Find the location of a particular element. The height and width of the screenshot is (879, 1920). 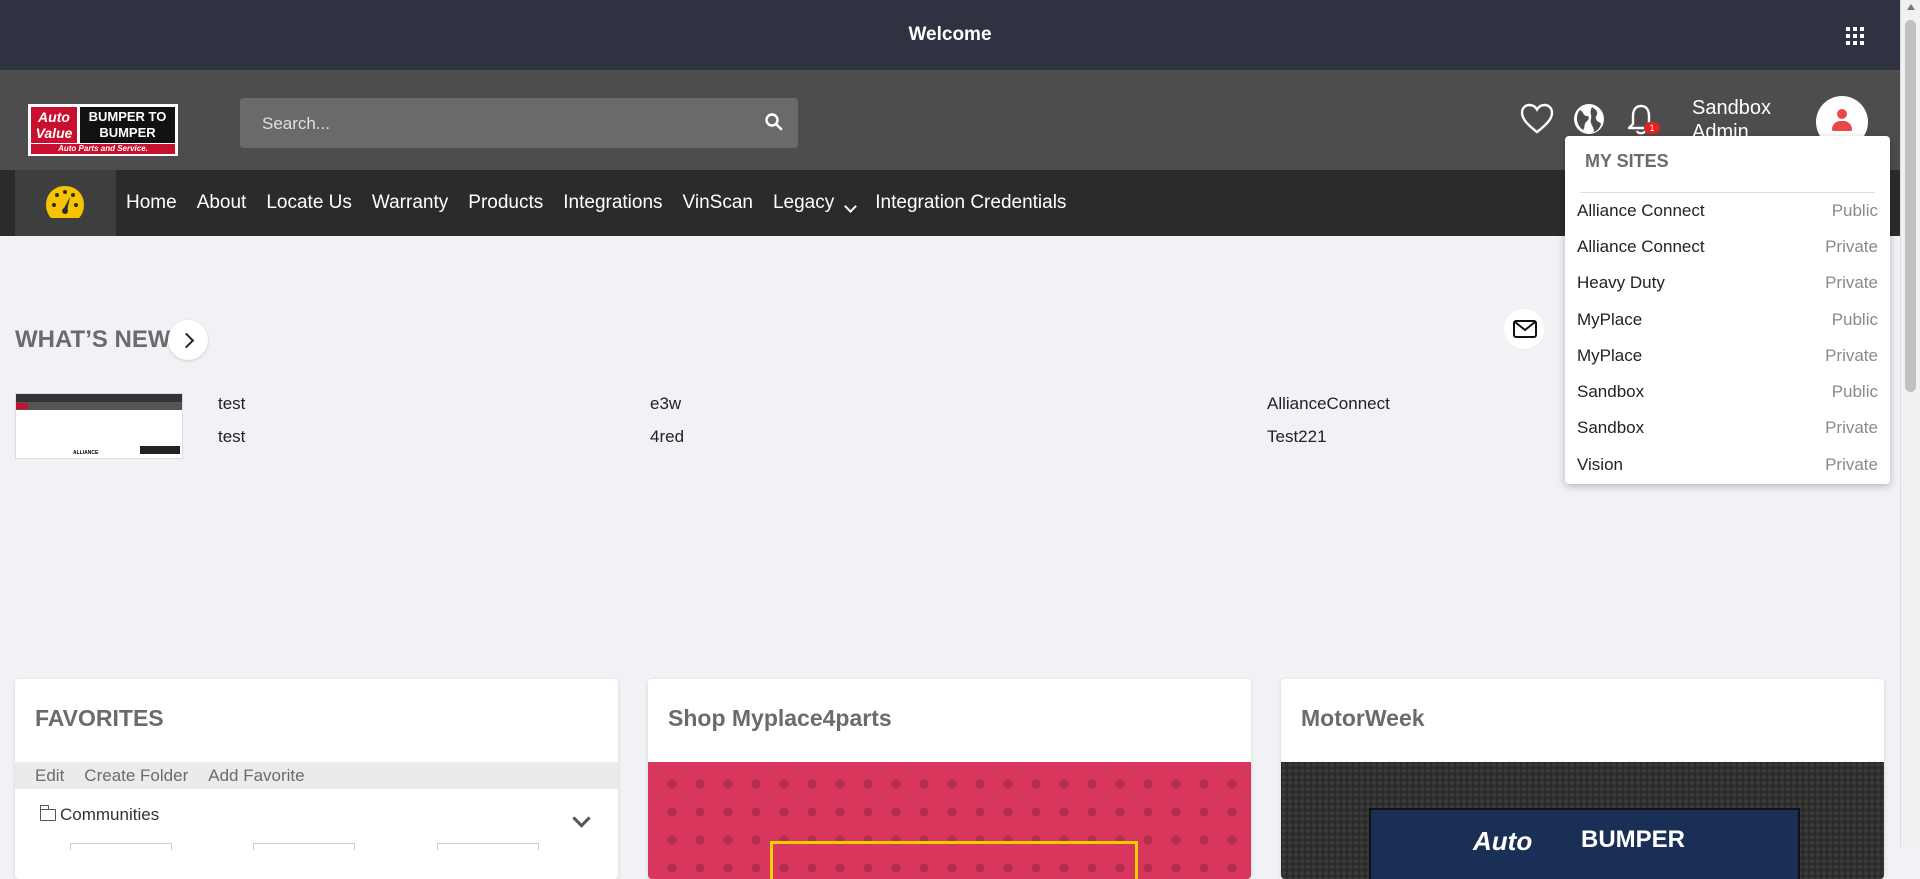

favorites-folder-row: Communities is located at coordinates (99, 815).